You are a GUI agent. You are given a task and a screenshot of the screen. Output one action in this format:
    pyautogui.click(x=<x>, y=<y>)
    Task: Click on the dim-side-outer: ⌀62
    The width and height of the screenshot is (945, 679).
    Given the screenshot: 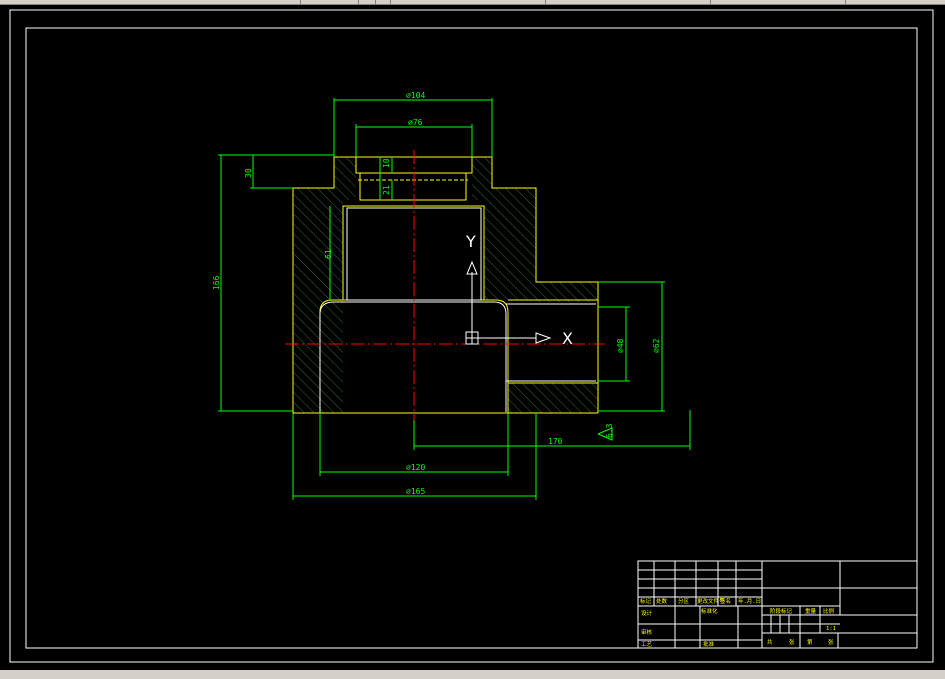 What is the action you would take?
    pyautogui.click(x=656, y=345)
    